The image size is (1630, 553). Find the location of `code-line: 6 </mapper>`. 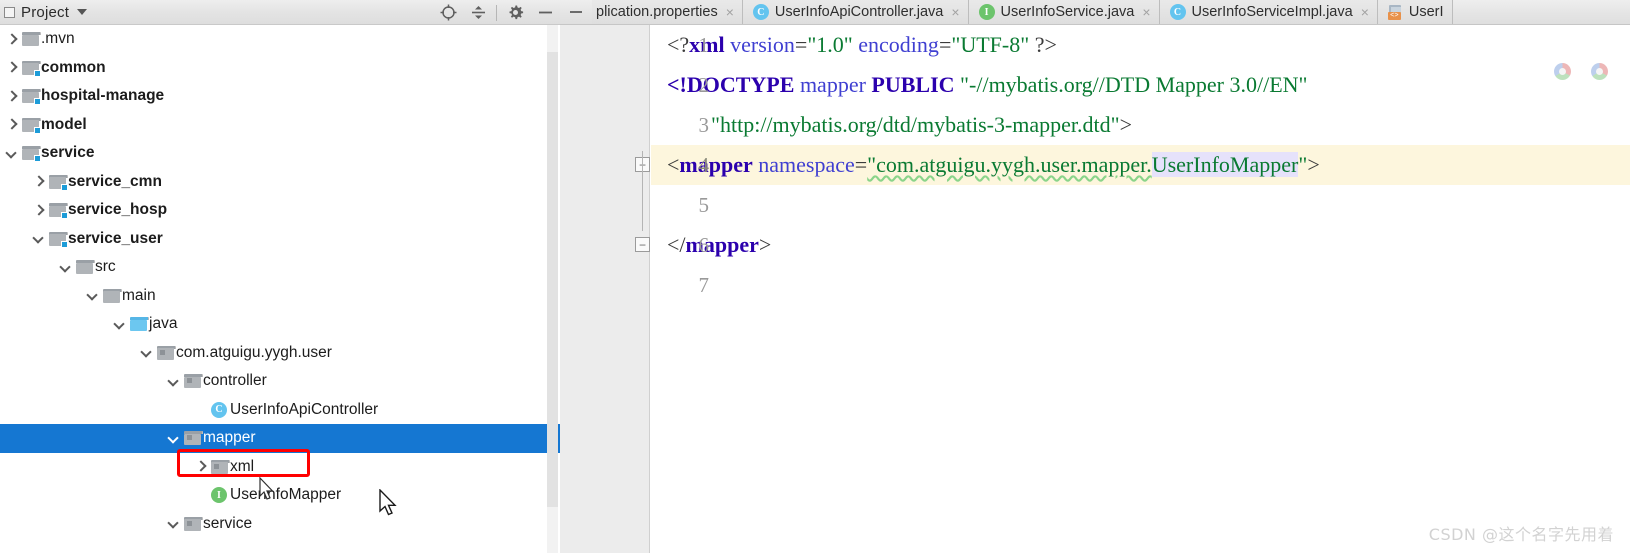

code-line: 6 </mapper> is located at coordinates (1140, 245).